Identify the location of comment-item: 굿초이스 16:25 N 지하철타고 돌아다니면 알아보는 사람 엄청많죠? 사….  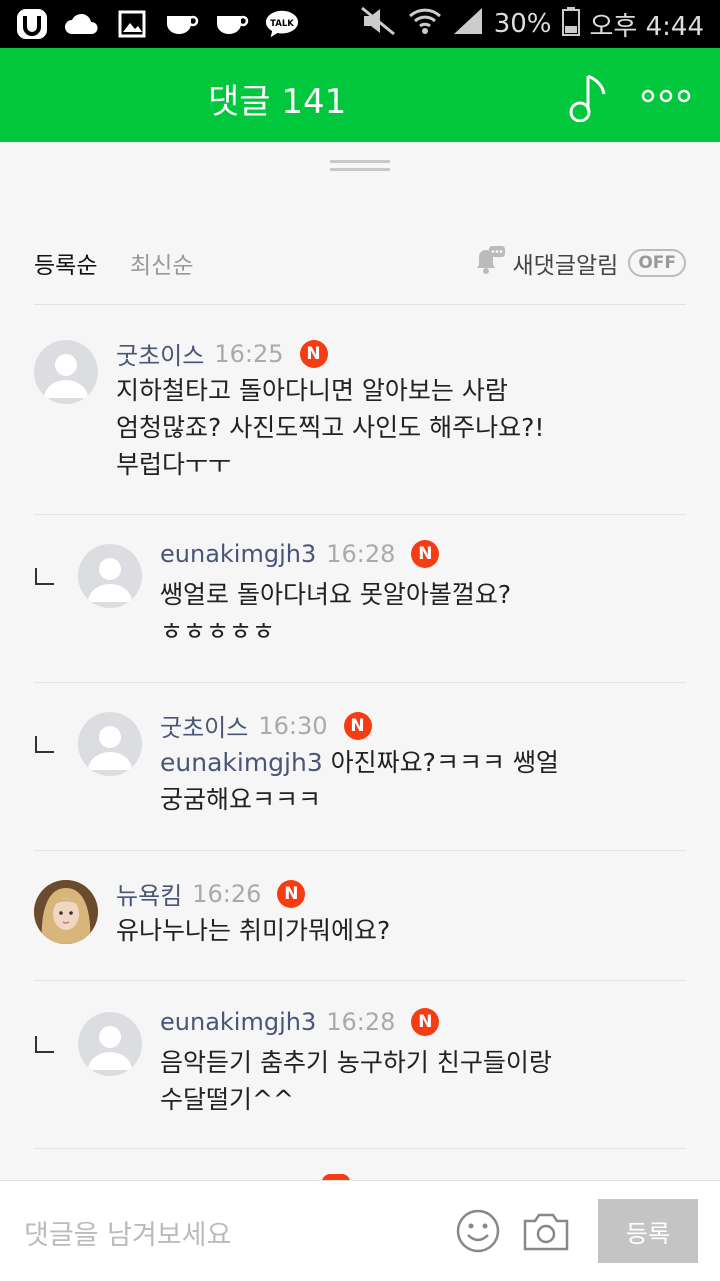
(360, 416).